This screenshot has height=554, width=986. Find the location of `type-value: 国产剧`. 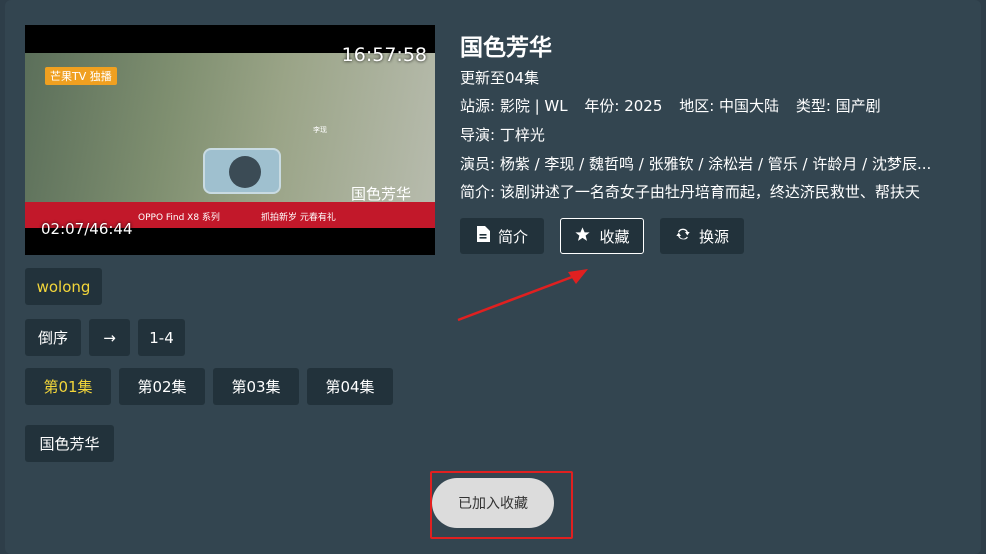

type-value: 国产剧 is located at coordinates (858, 106).